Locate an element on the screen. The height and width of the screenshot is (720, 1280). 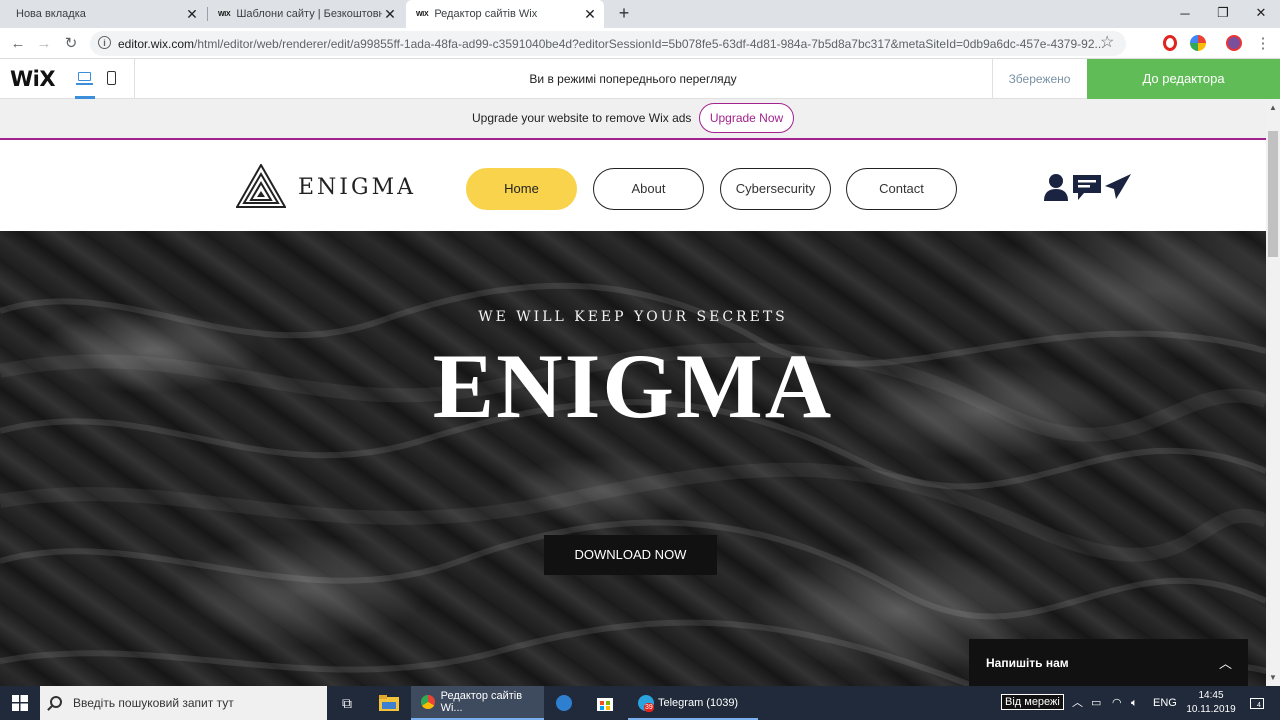
reload-icon: ↻ is located at coordinates (71, 43).